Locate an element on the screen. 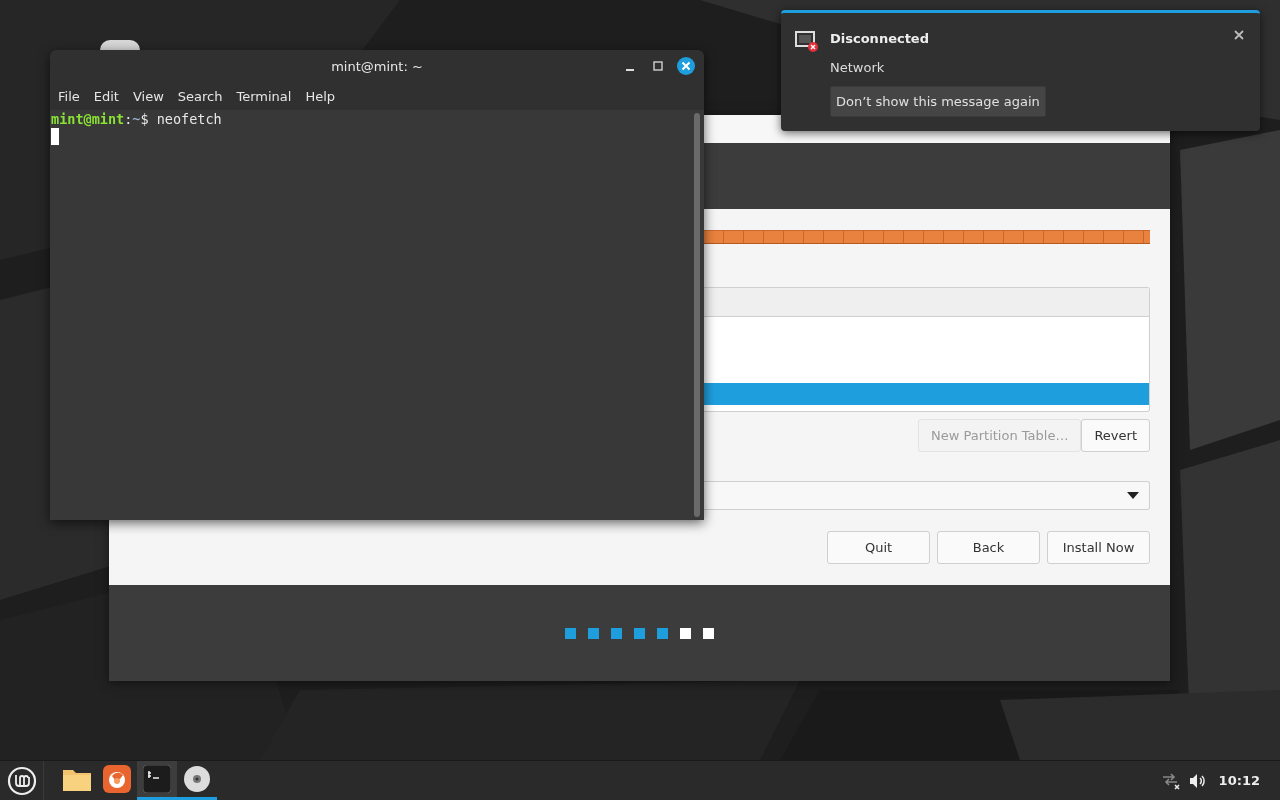 This screenshot has height=800, width=1280. menu-item: View is located at coordinates (148, 96).